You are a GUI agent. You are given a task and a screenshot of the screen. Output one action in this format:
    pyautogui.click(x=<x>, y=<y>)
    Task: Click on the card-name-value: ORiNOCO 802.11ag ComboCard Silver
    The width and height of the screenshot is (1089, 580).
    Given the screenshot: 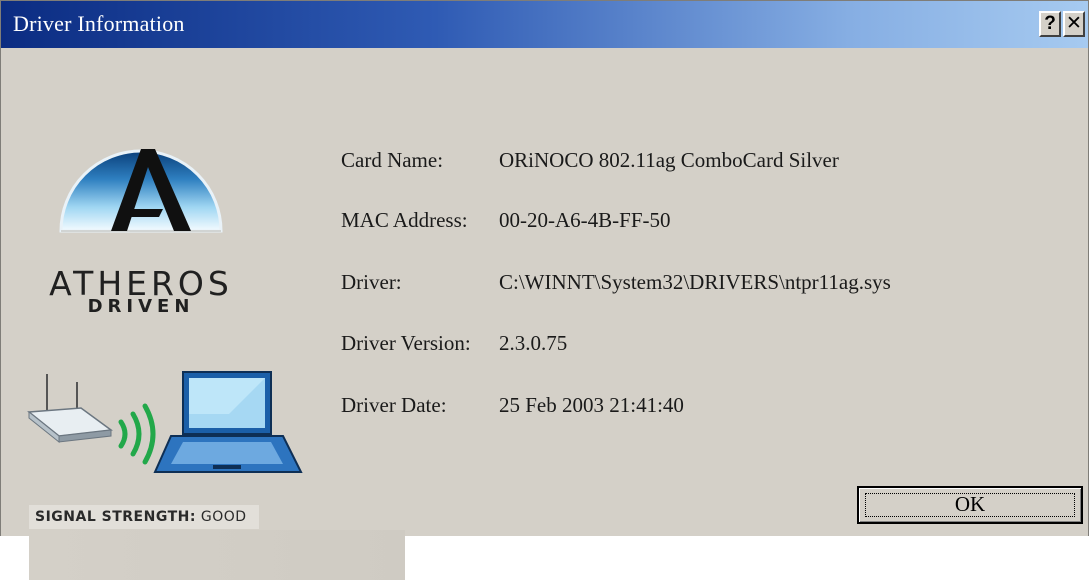 What is the action you would take?
    pyautogui.click(x=669, y=160)
    